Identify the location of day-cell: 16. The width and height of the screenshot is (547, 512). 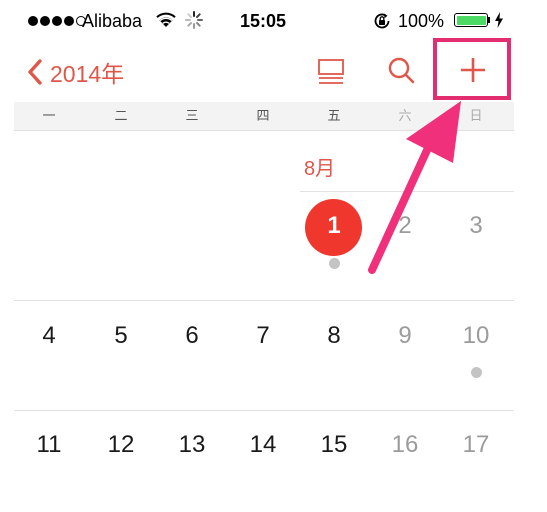
(405, 445).